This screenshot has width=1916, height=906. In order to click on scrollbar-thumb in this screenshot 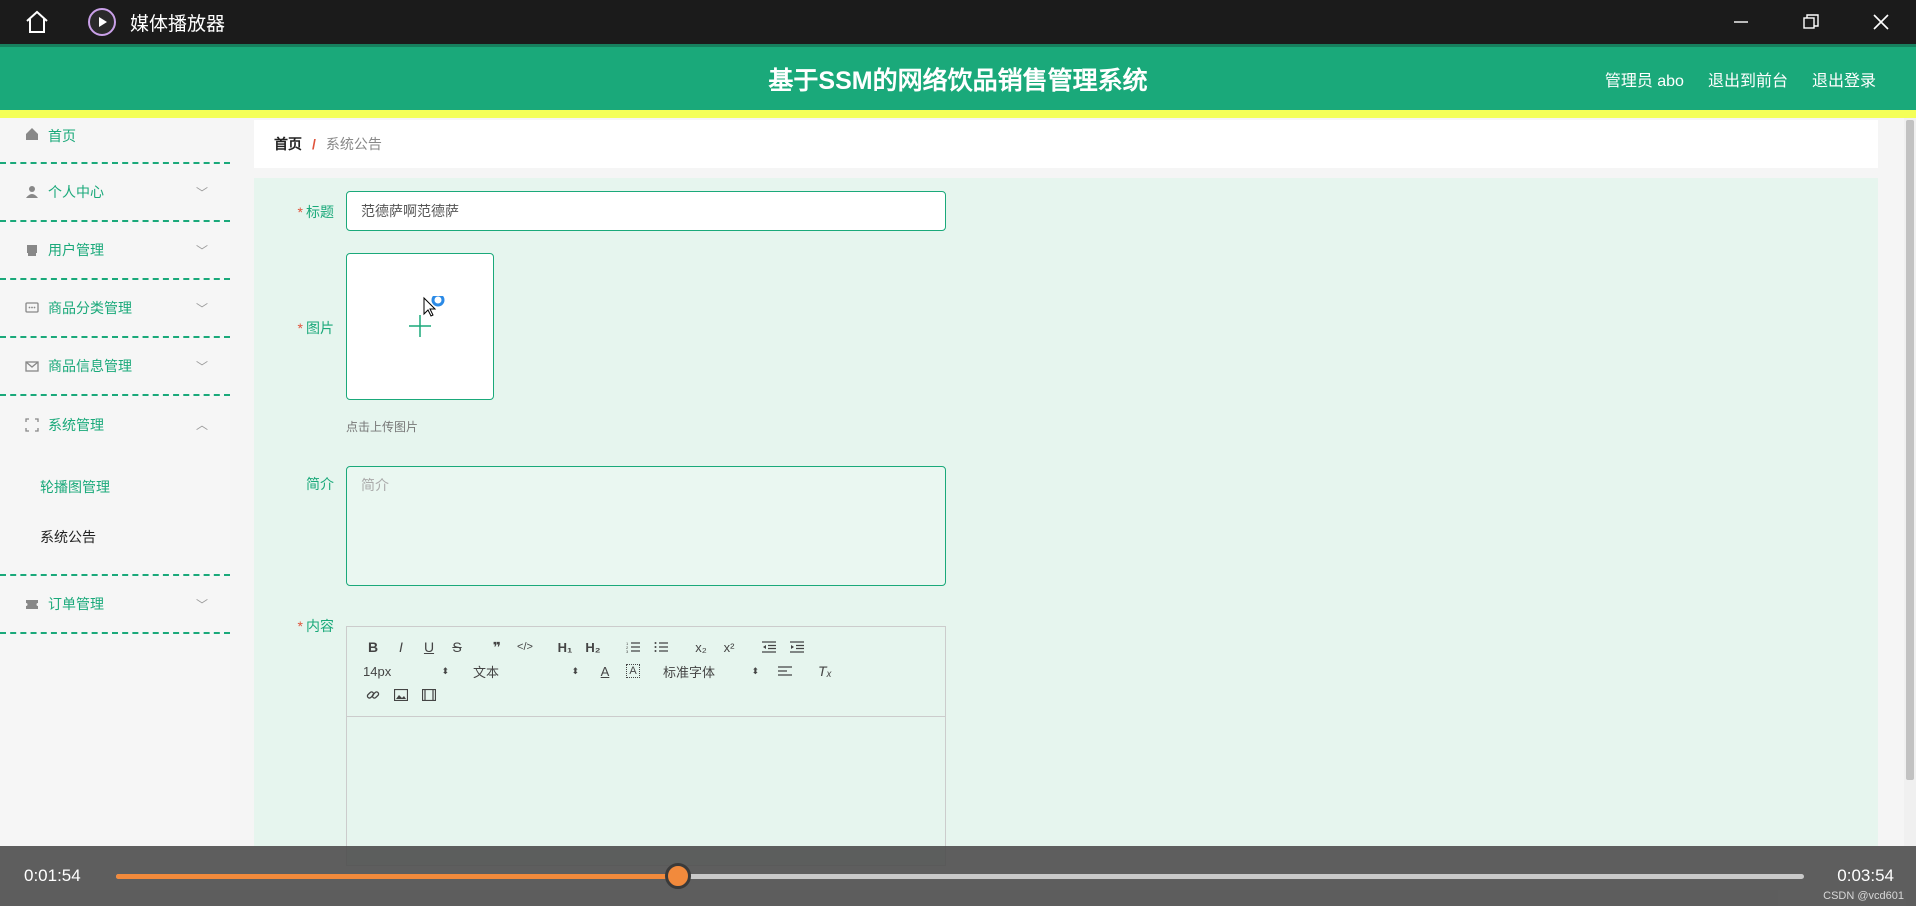, I will do `click(1910, 450)`.